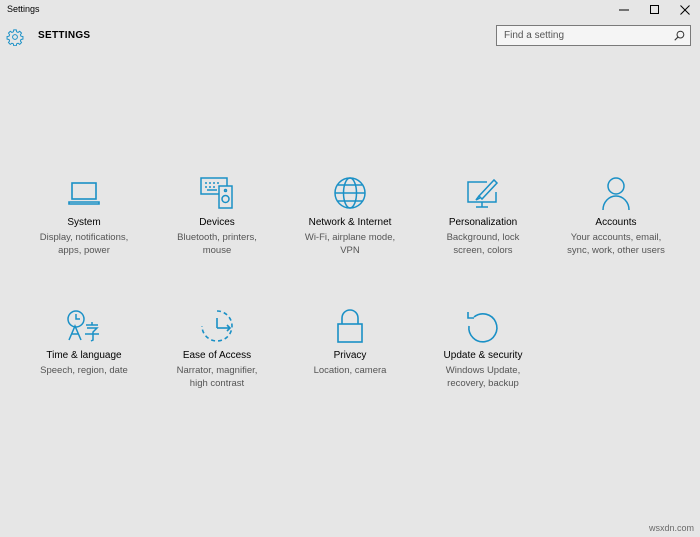  What do you see at coordinates (483, 244) in the screenshot?
I see `tile-description: Background, lock screen, colors` at bounding box center [483, 244].